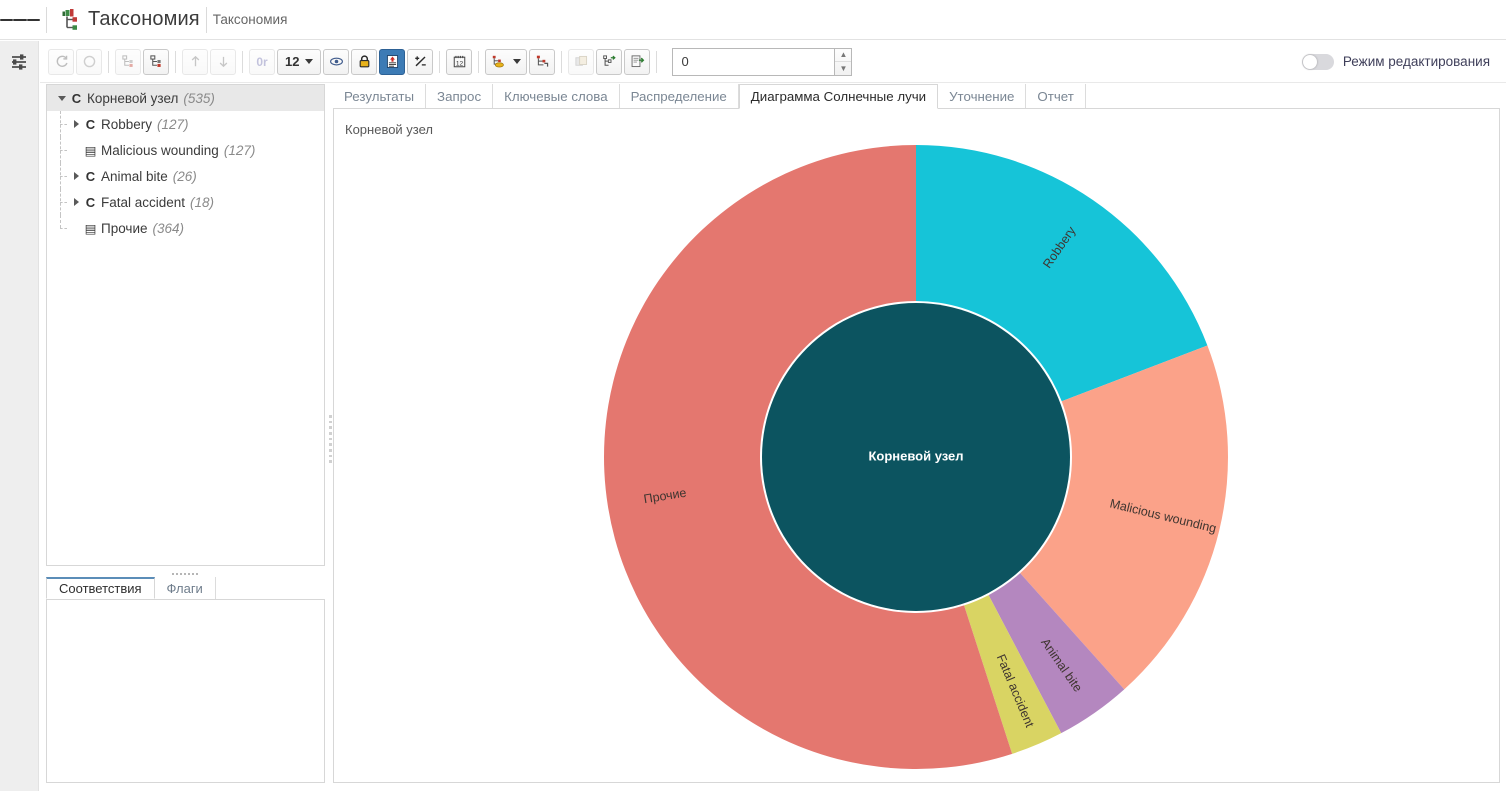 The height and width of the screenshot is (791, 1506). Describe the element at coordinates (206, 19) in the screenshot. I see `subtitle-divider` at that location.